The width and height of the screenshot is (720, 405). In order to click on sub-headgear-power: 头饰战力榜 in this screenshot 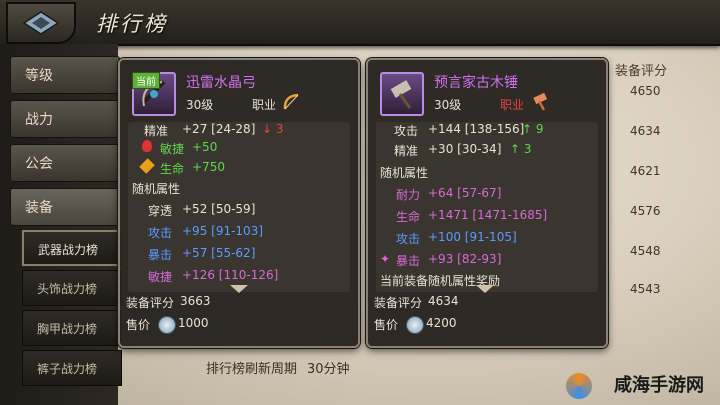, I will do `click(72, 288)`.